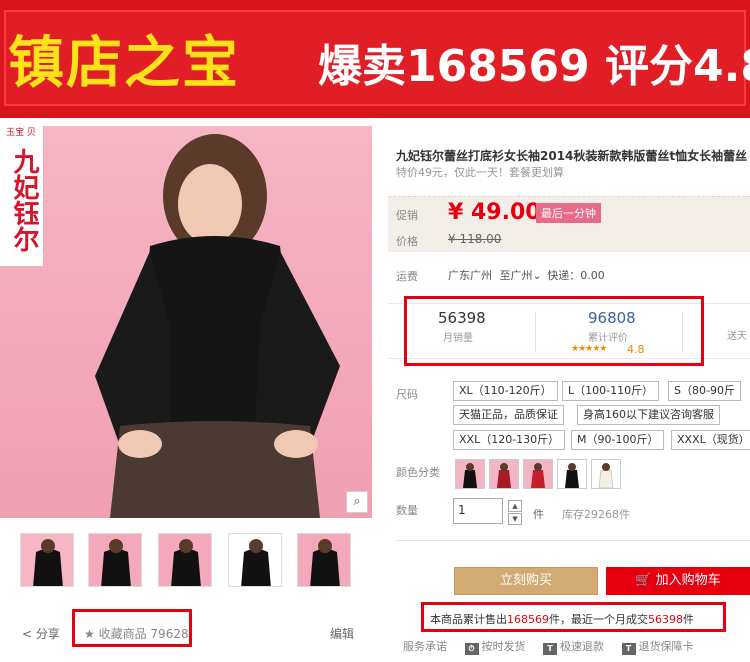 This screenshot has height=662, width=750. What do you see at coordinates (462, 318) in the screenshot?
I see `monthly-sales-count: 56398` at bounding box center [462, 318].